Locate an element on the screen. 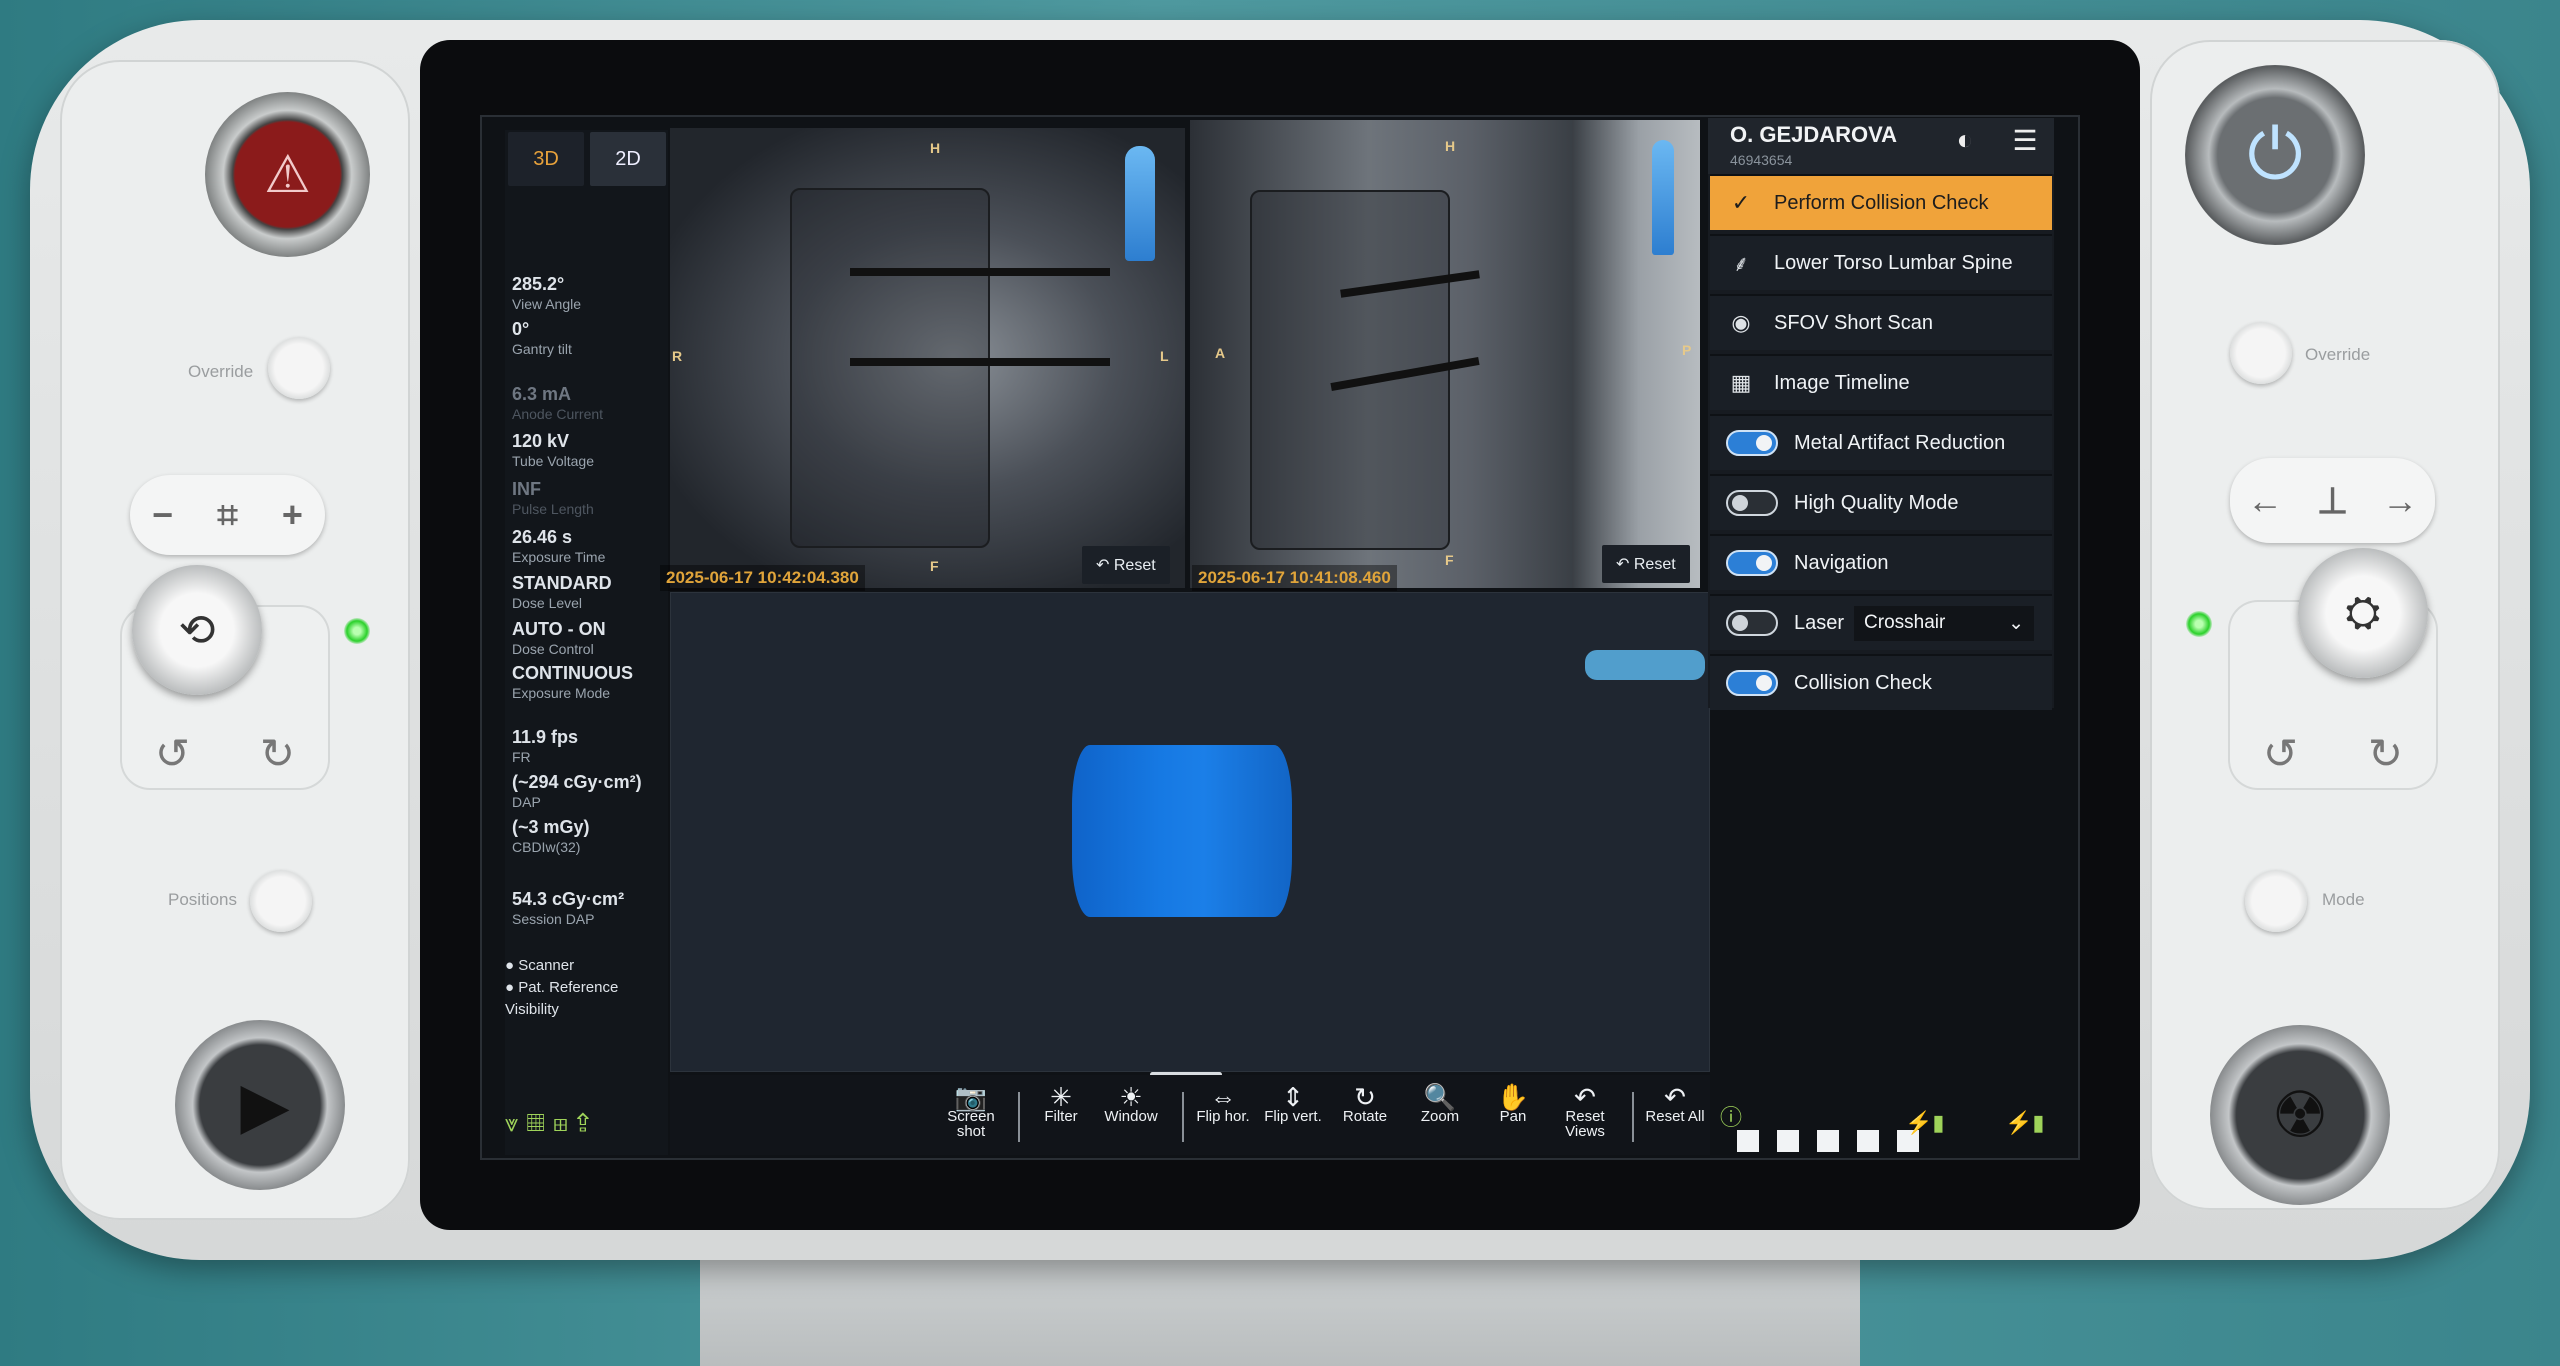 Image resolution: width=2560 pixels, height=1366 pixels. orientation-left: R is located at coordinates (677, 356).